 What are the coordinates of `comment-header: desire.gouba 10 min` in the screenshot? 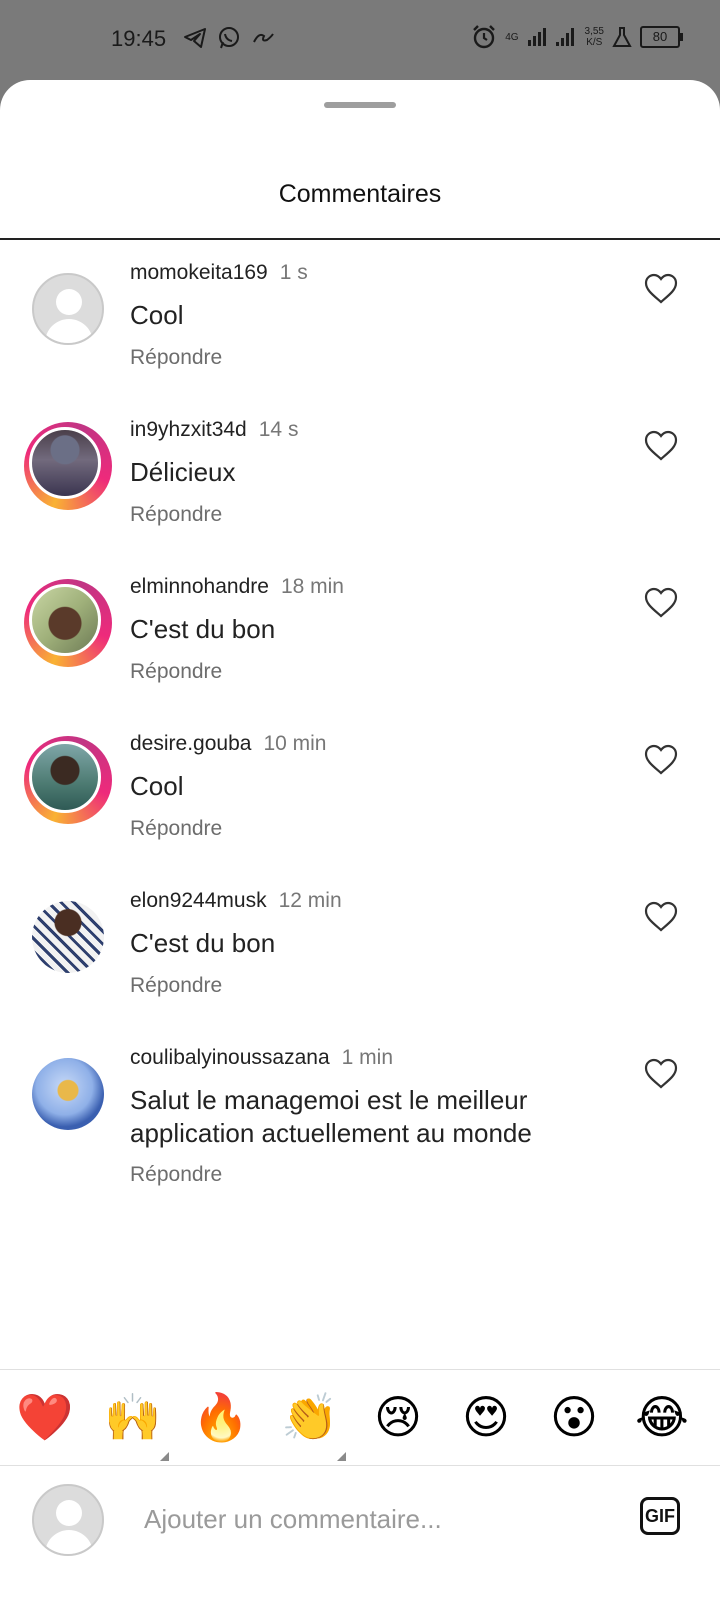 It's located at (228, 744).